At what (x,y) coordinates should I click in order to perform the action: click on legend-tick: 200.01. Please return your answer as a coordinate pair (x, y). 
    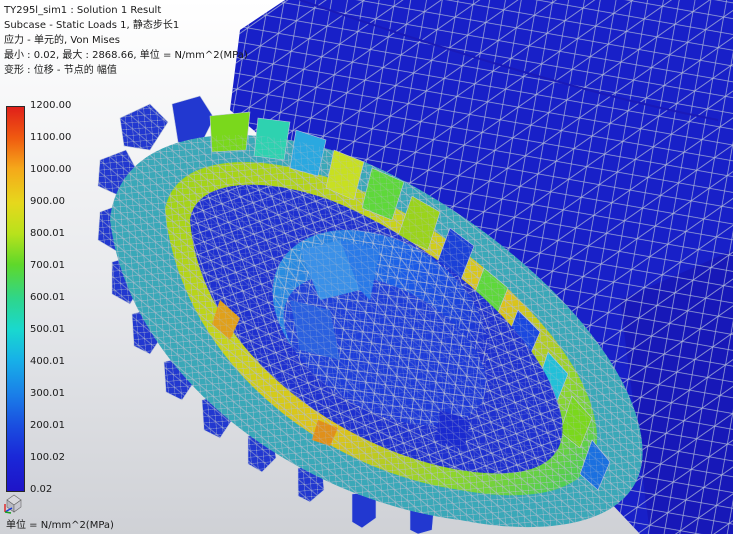
    Looking at the image, I should click on (47, 425).